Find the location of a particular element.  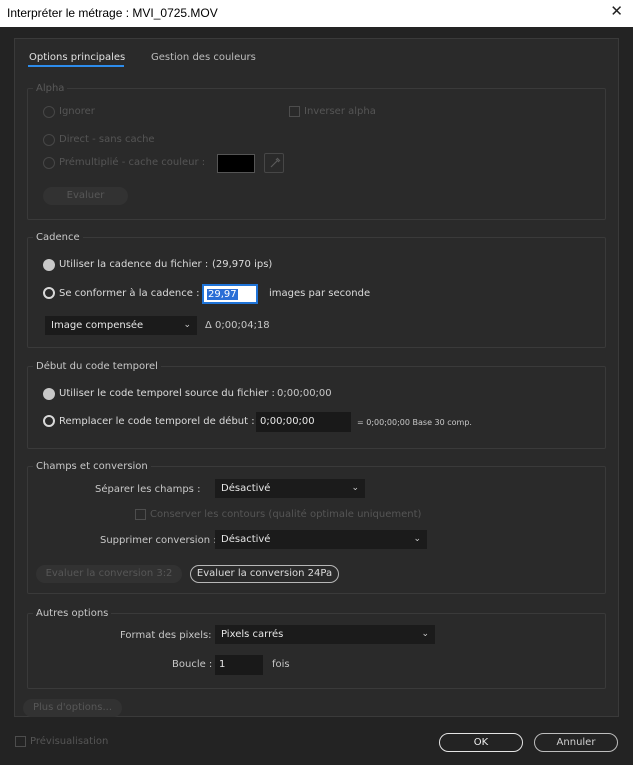

duration-readout: Δ 0;00;04;18 is located at coordinates (237, 325).